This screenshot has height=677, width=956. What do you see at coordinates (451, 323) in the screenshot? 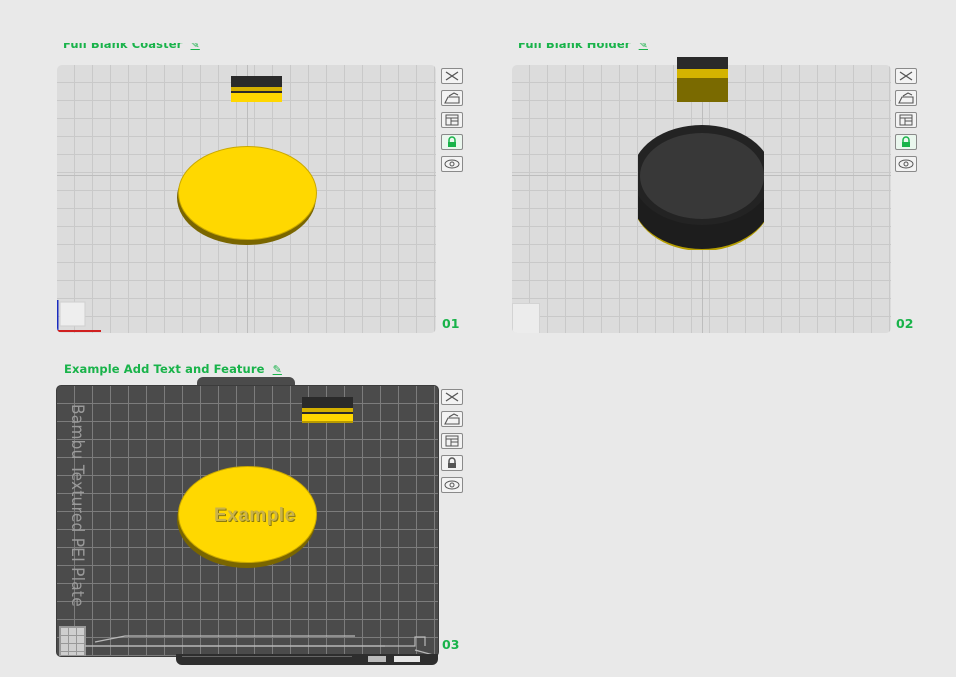
I see `plate-number: 01` at bounding box center [451, 323].